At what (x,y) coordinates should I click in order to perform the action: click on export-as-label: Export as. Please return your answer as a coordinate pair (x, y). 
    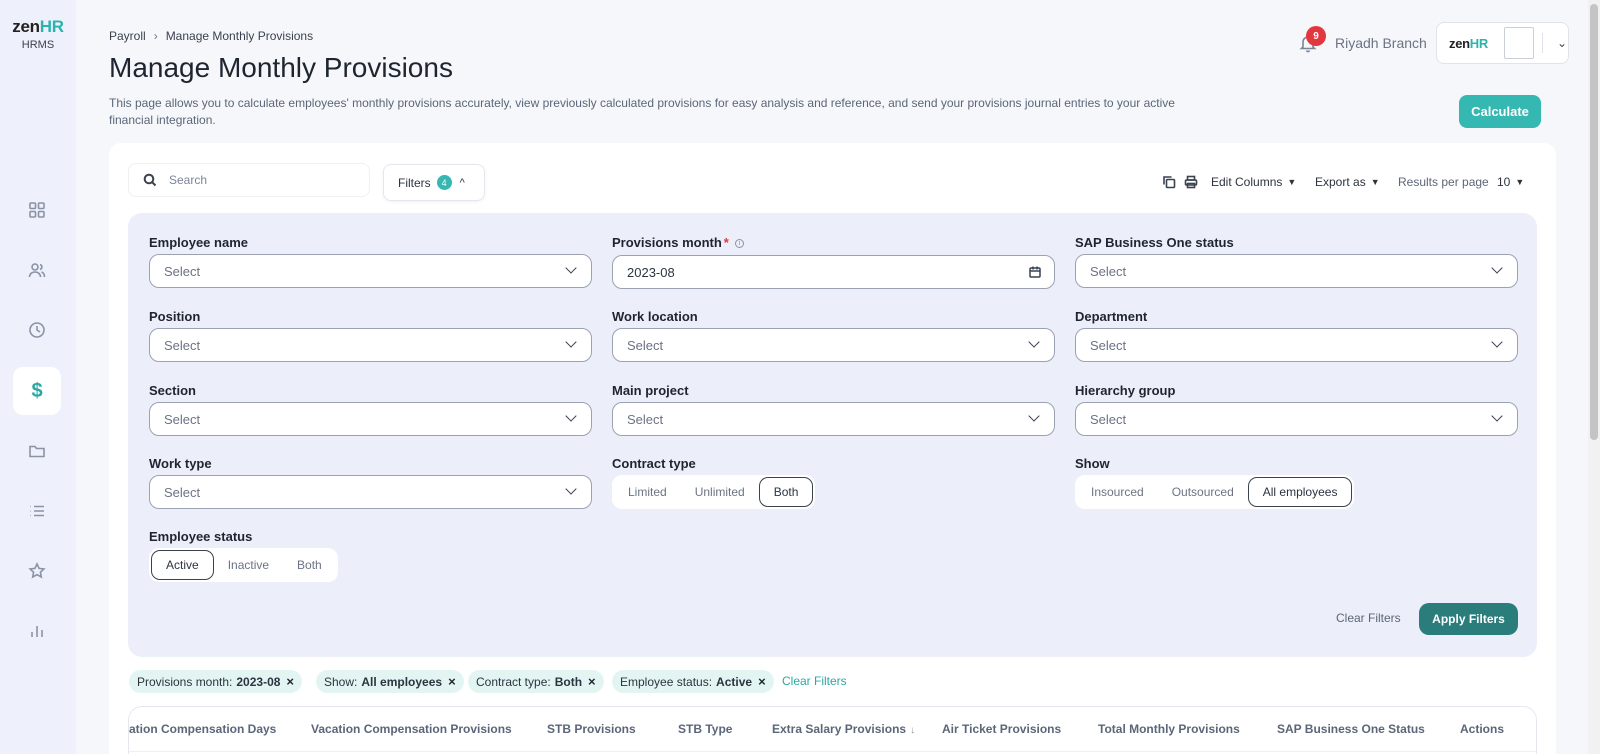
    Looking at the image, I should click on (1340, 182).